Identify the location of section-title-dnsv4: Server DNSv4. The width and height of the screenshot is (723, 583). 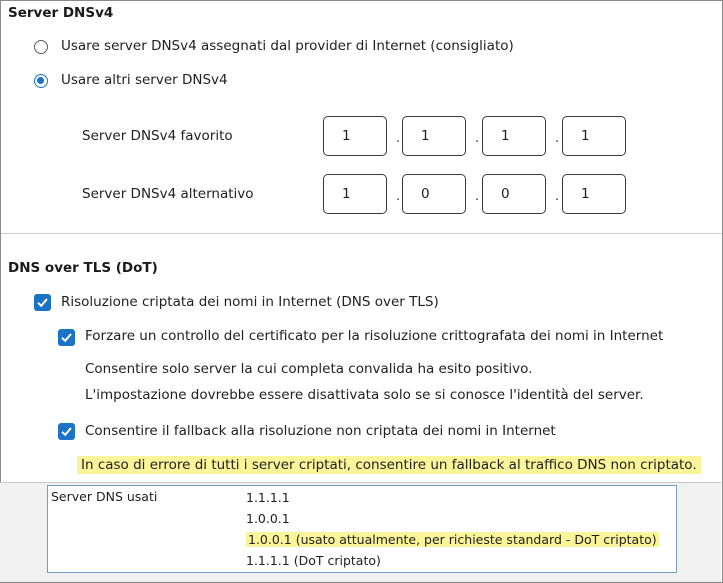
(61, 13).